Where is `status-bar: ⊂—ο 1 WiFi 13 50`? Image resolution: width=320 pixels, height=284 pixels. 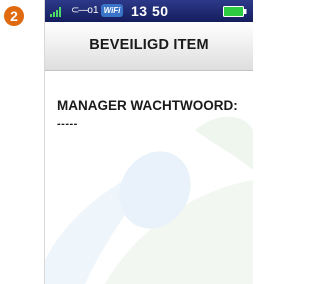 status-bar: ⊂—ο 1 WiFi 13 50 is located at coordinates (149, 11).